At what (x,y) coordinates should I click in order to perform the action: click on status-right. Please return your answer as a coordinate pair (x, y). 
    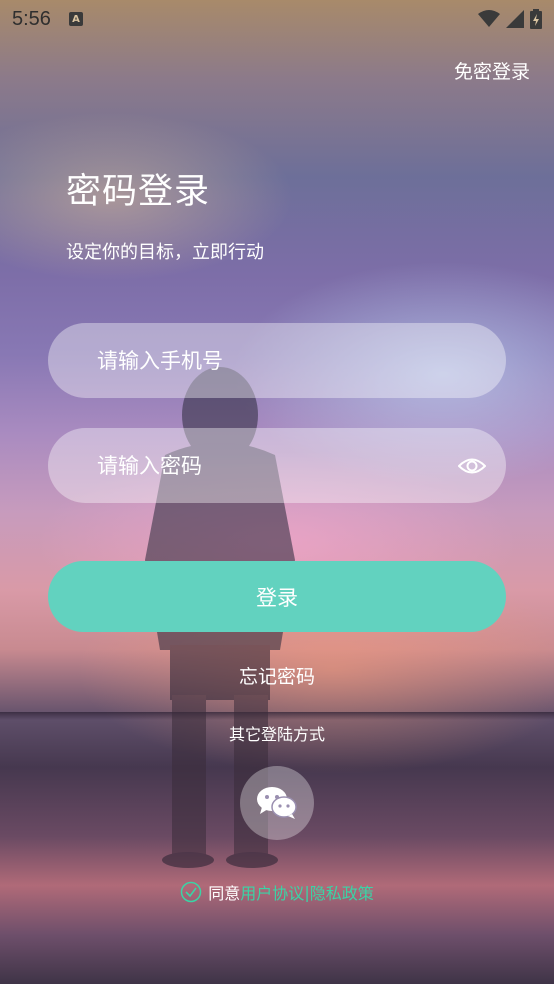
    Looking at the image, I should click on (510, 19).